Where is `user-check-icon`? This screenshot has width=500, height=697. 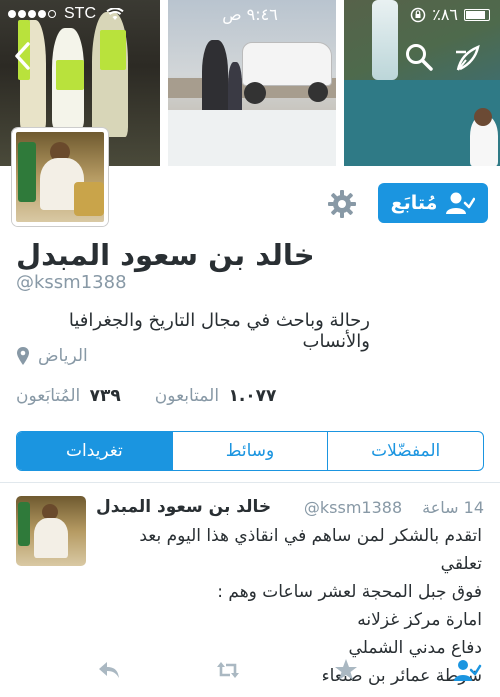
user-check-icon is located at coordinates (461, 203).